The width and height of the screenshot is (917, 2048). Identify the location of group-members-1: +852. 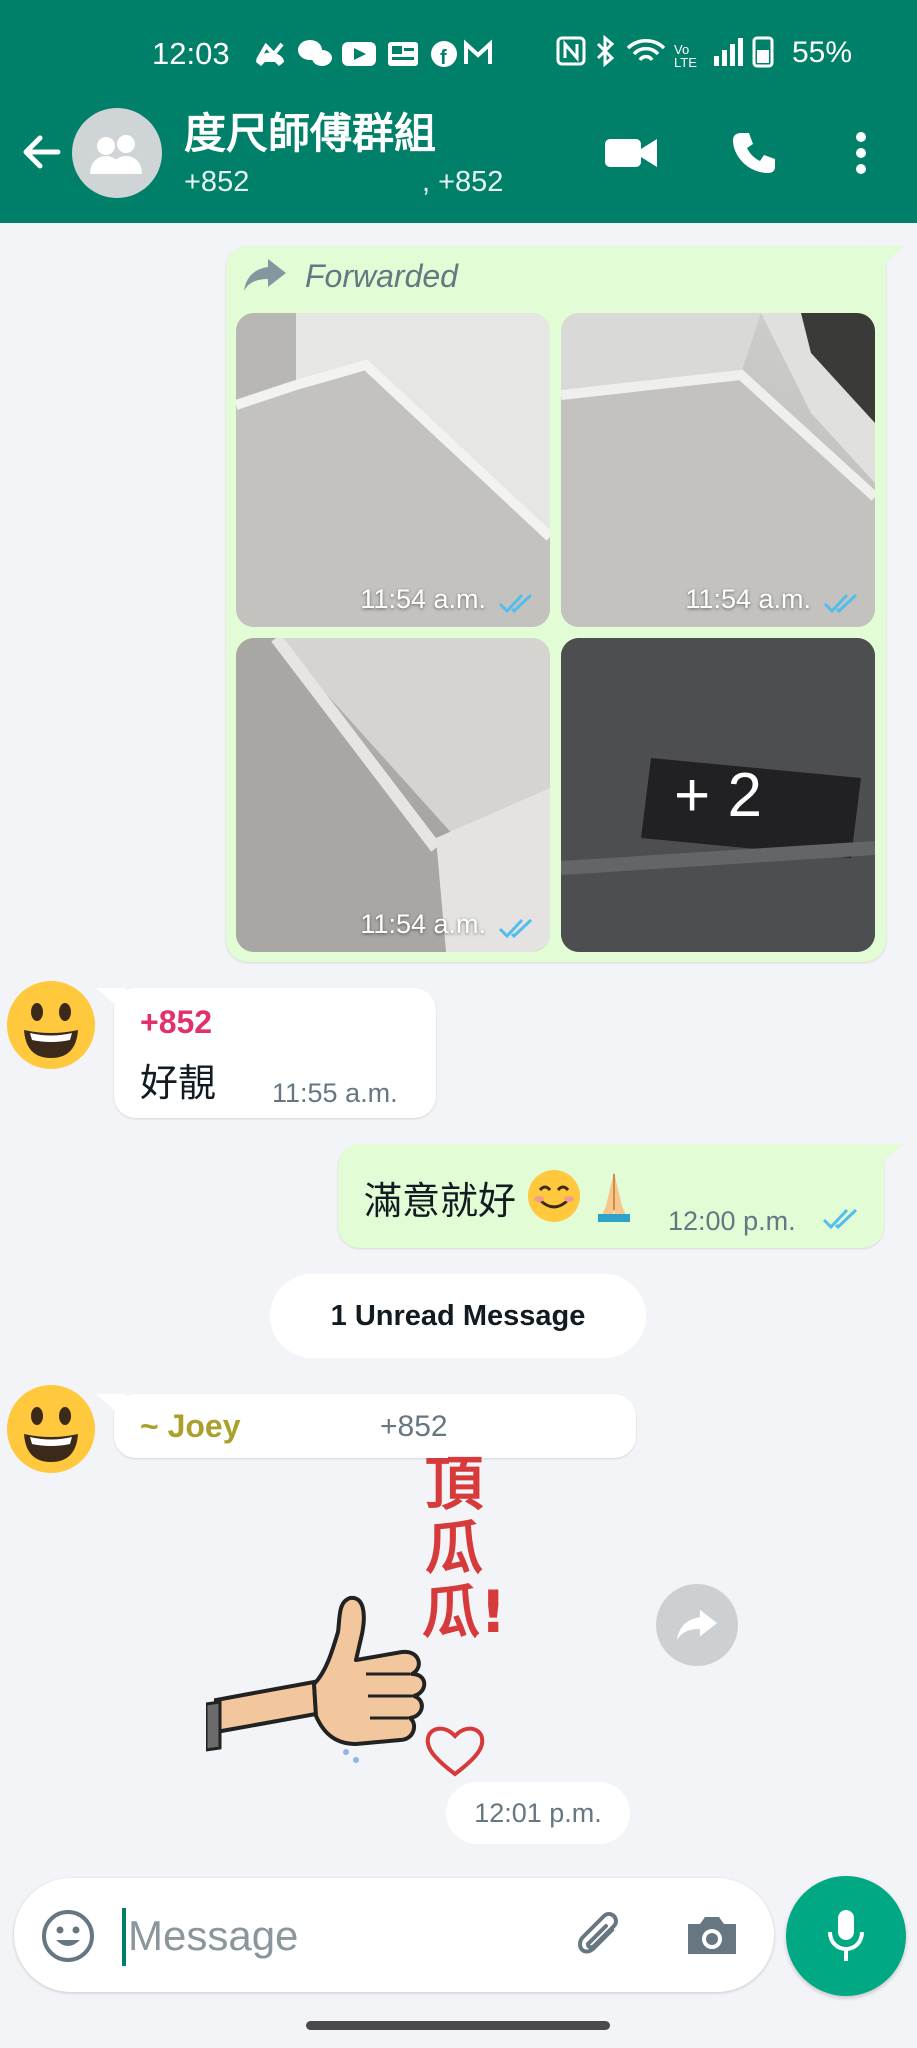
(216, 182).